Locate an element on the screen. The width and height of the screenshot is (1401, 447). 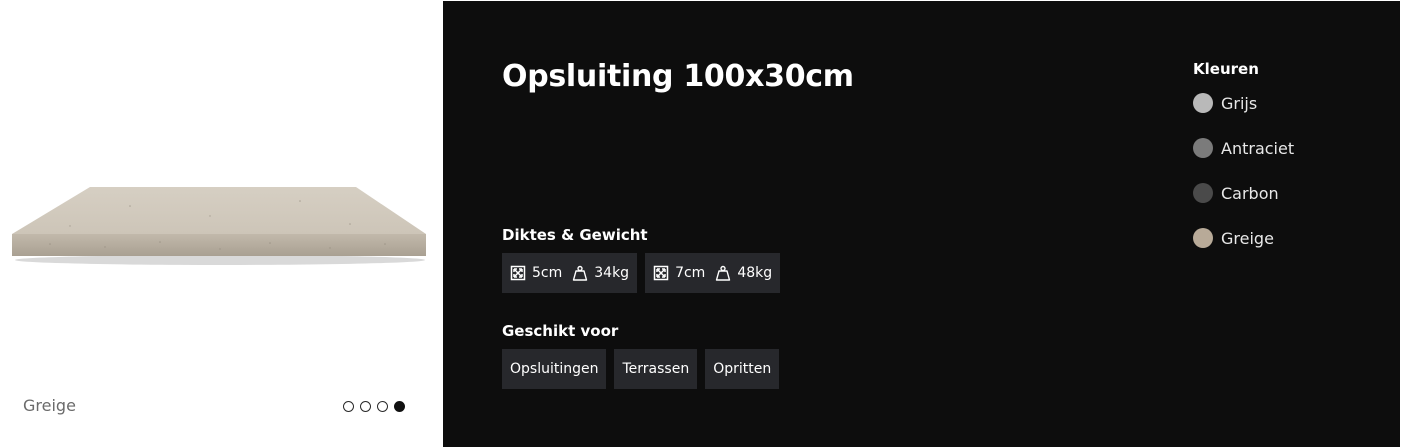
color-label: Antraciet is located at coordinates (1258, 148).